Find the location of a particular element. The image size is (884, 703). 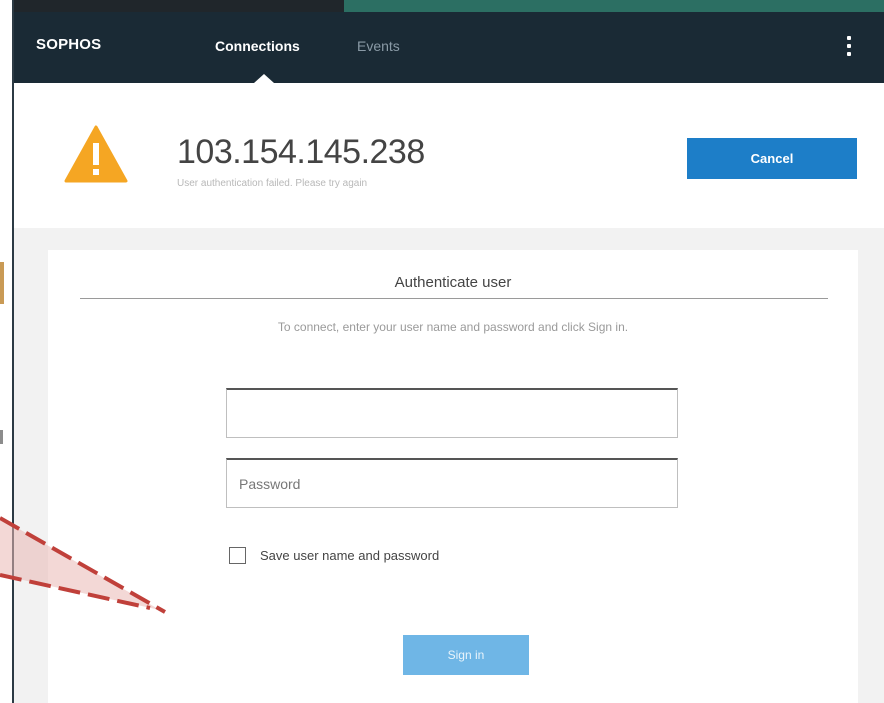

tab-events: Events is located at coordinates (378, 46).